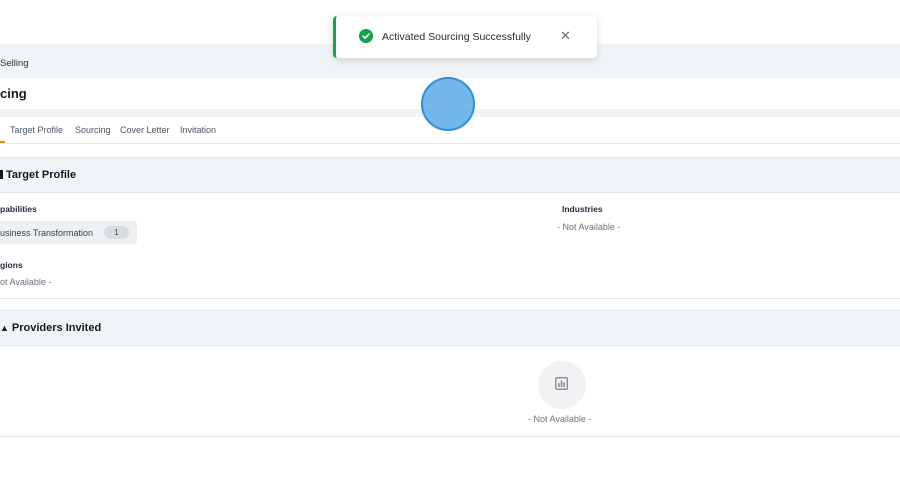 The height and width of the screenshot is (502, 900). What do you see at coordinates (116, 232) in the screenshot?
I see `capability-chip-count: 1` at bounding box center [116, 232].